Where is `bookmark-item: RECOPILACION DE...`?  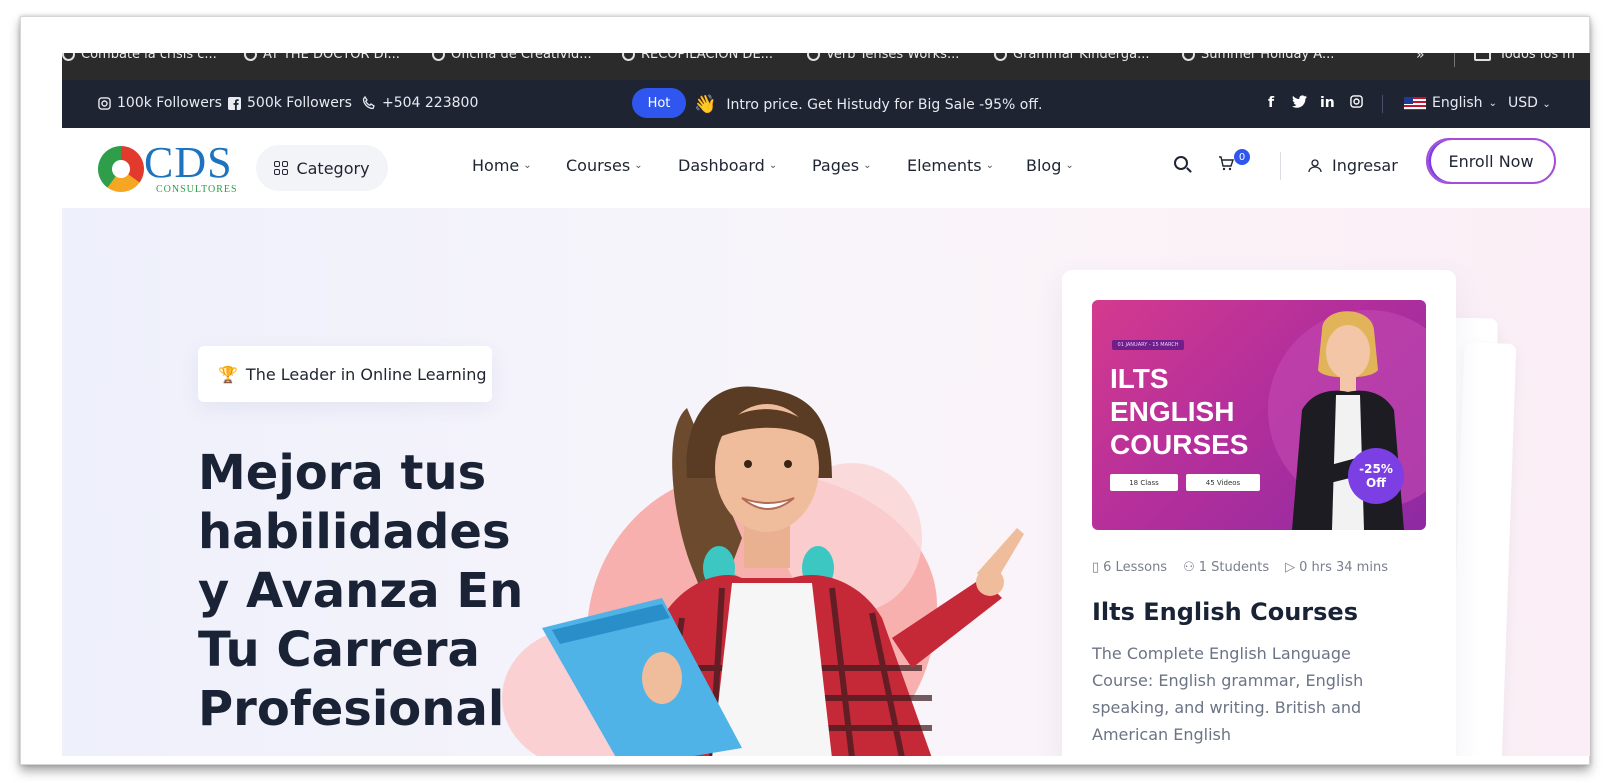
bookmark-item: RECOPILACION DE... is located at coordinates (697, 57).